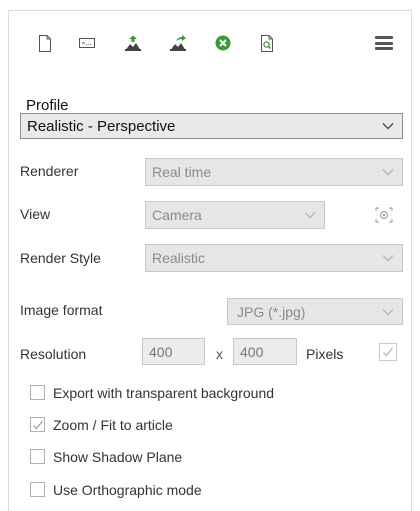  Describe the element at coordinates (315, 311) in the screenshot. I see `image-format-select: JPG (*.jpg)` at that location.